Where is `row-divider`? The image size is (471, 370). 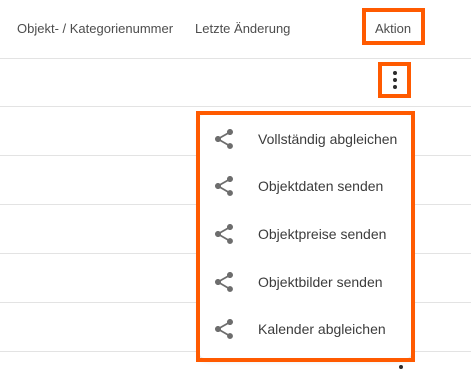 row-divider is located at coordinates (235, 106).